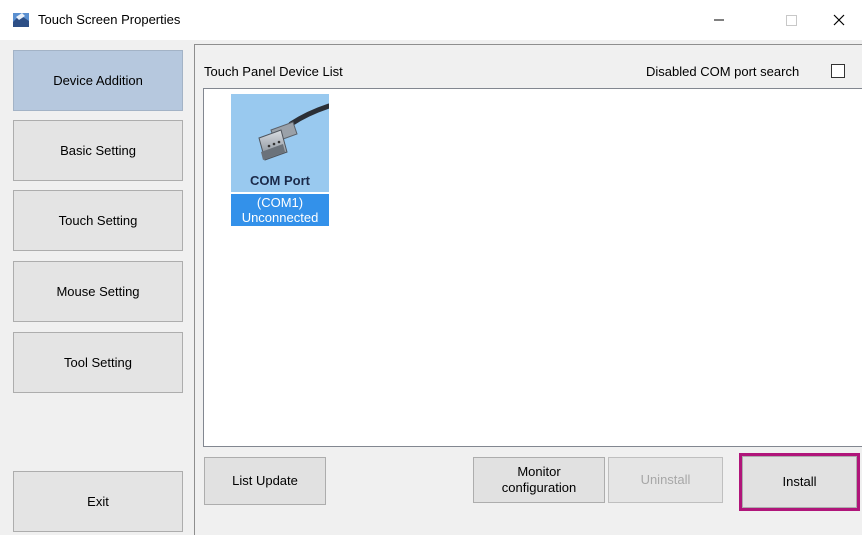 The image size is (862, 535). I want to click on maximize-button, so click(791, 20).